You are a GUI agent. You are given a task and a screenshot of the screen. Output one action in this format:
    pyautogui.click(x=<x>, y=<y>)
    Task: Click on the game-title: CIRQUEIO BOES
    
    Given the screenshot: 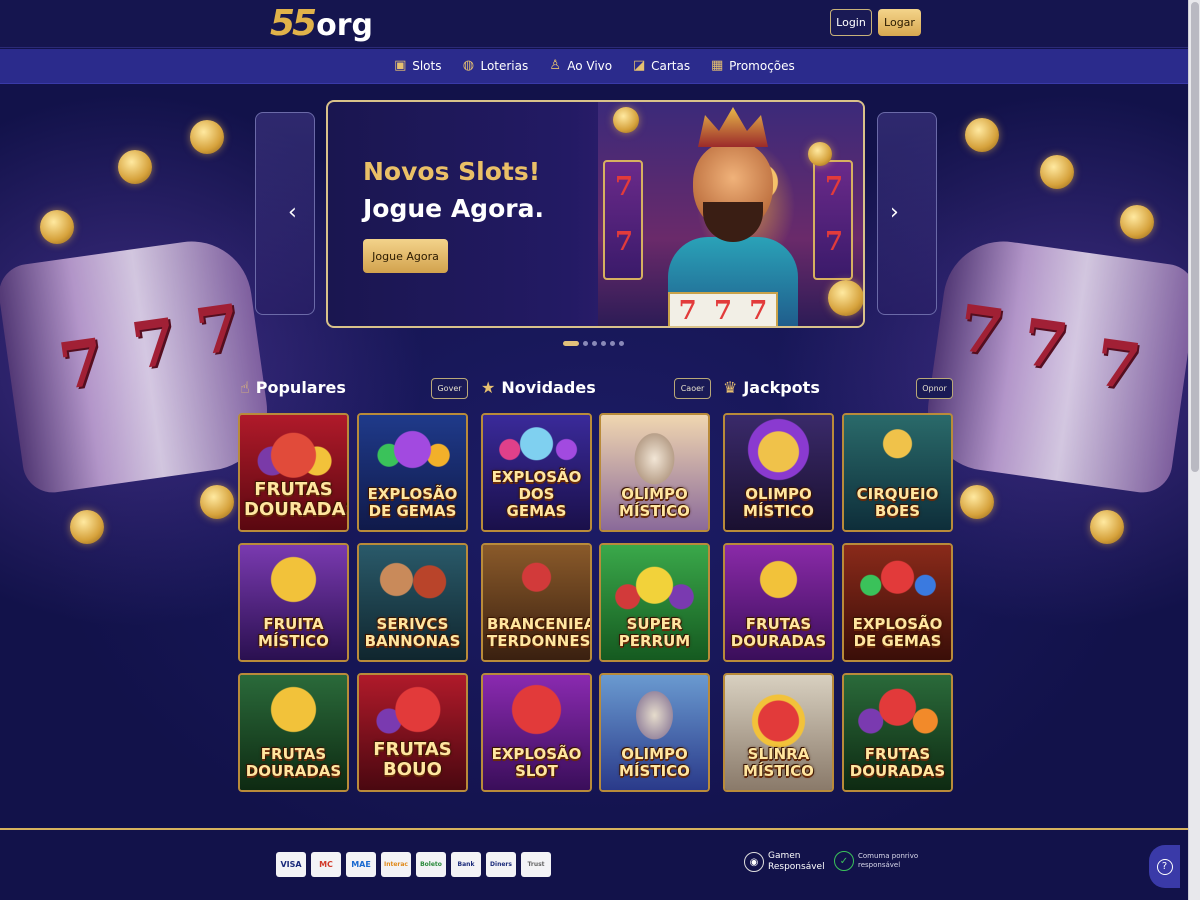 What is the action you would take?
    pyautogui.click(x=897, y=502)
    